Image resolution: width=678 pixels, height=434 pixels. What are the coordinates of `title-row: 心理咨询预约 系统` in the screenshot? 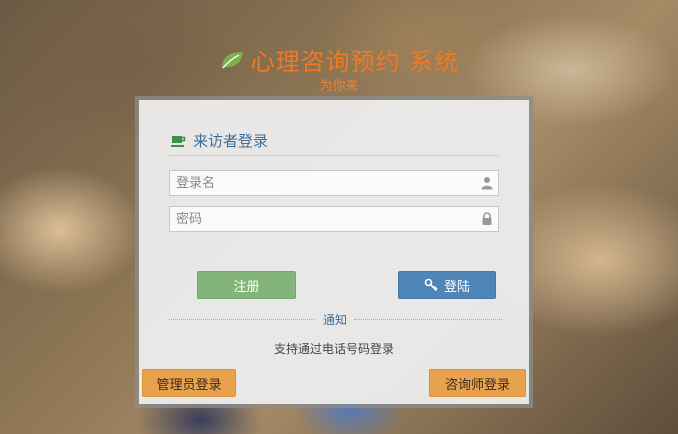 It's located at (339, 59).